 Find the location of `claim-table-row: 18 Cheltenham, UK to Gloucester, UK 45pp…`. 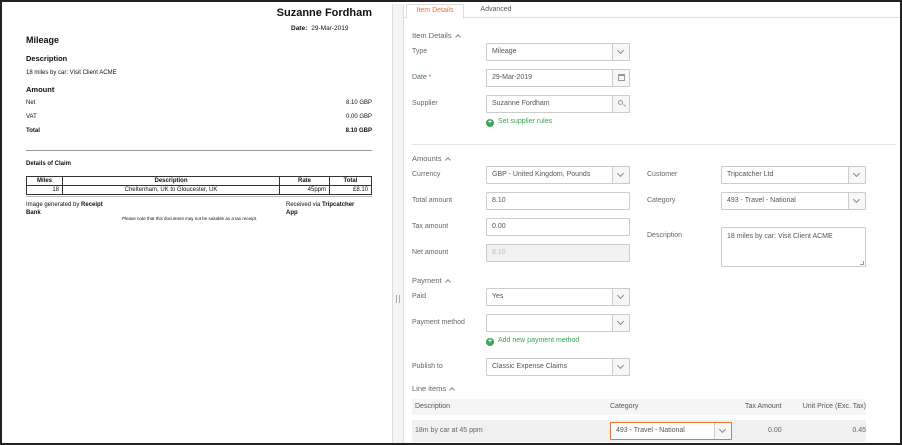

claim-table-row: 18 Cheltenham, UK to Gloucester, UK 45pp… is located at coordinates (199, 190).